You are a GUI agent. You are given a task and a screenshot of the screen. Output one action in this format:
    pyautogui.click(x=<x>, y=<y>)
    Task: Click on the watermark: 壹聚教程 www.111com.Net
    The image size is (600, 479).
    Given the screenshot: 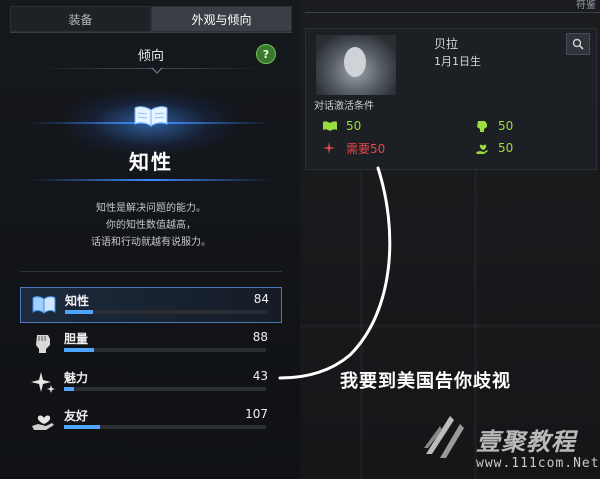 What is the action you would take?
    pyautogui.click(x=510, y=446)
    